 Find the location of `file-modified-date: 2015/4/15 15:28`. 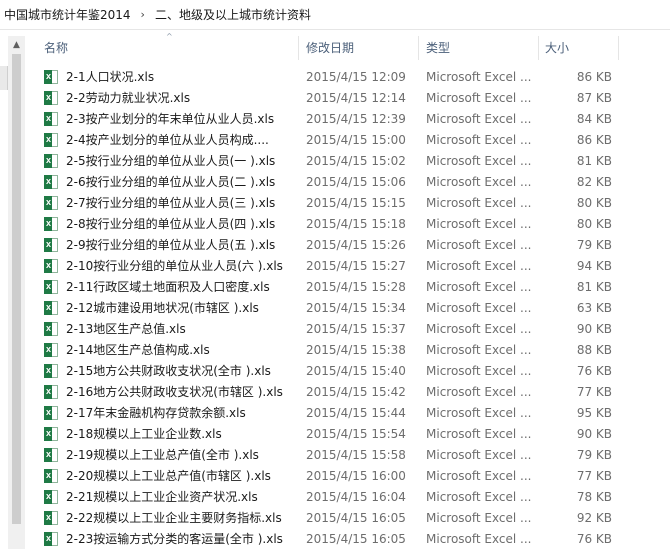

file-modified-date: 2015/4/15 15:28 is located at coordinates (356, 287).